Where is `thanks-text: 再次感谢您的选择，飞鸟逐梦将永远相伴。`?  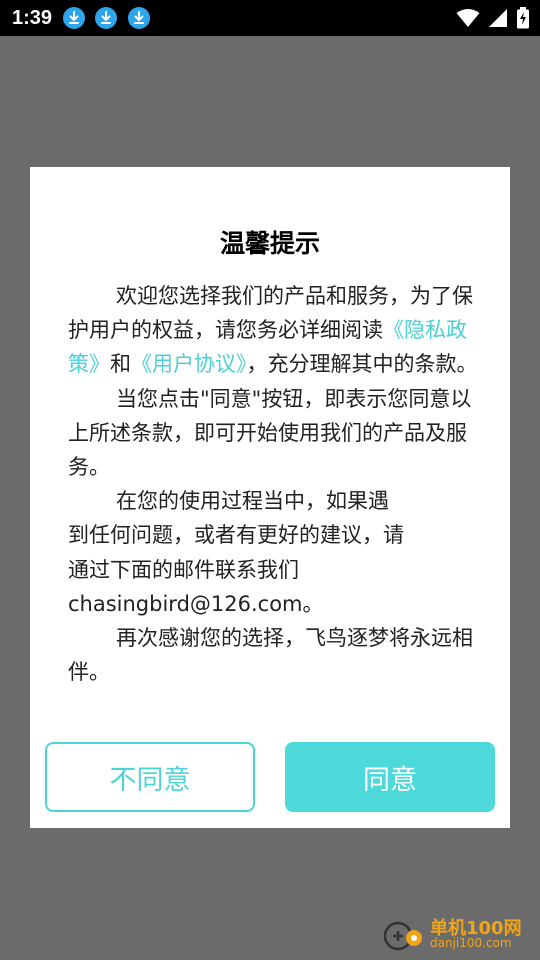
thanks-text: 再次感谢您的选择，飞鸟逐梦将永远相伴。 is located at coordinates (270, 655).